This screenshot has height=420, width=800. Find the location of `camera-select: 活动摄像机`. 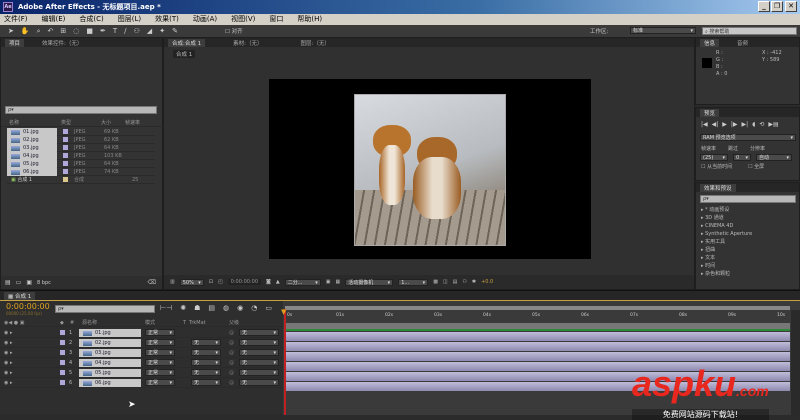

camera-select: 活动摄像机 is located at coordinates (369, 282).